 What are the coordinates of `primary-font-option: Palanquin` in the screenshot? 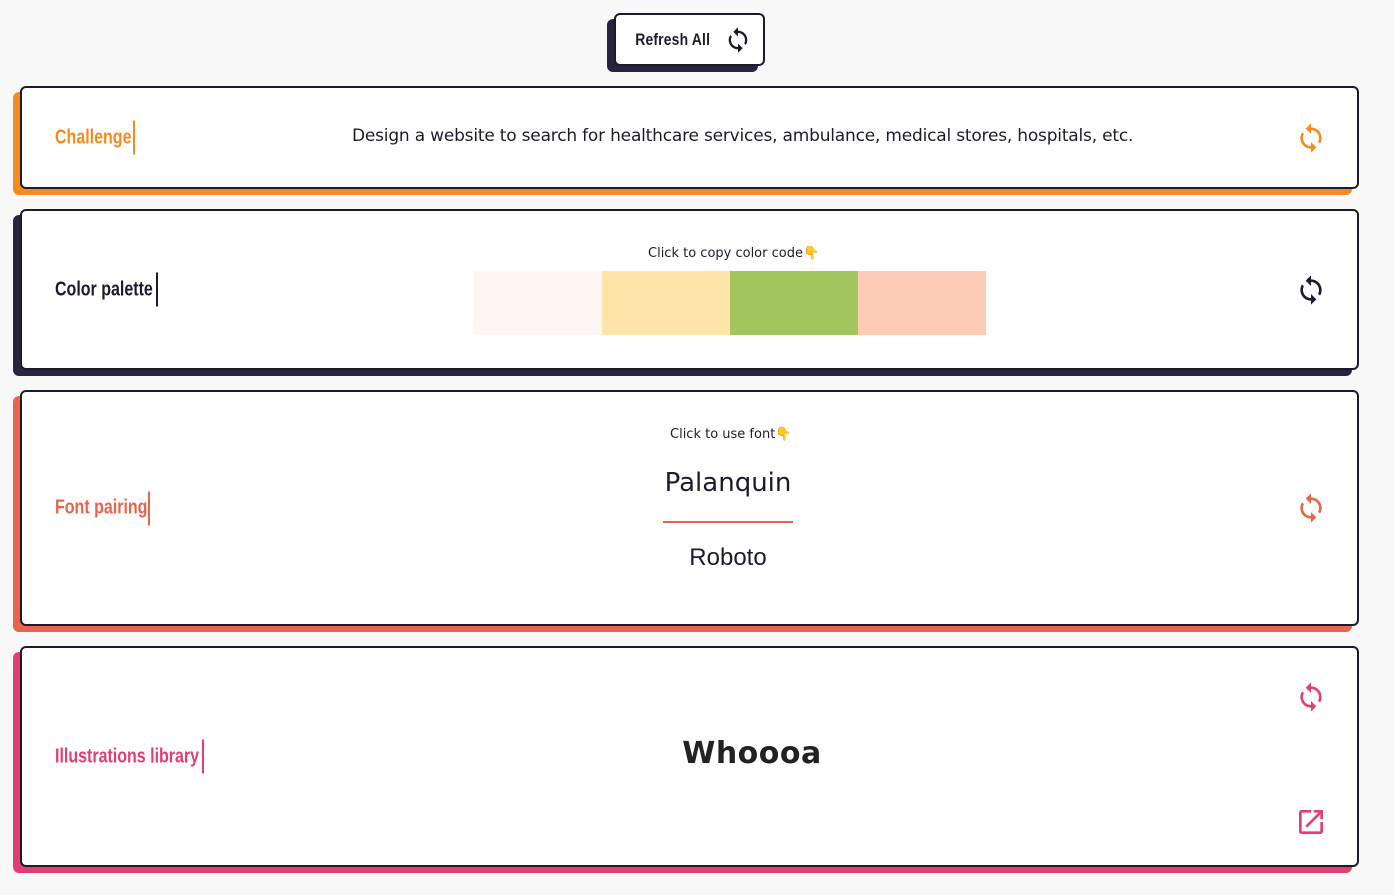 It's located at (728, 483).